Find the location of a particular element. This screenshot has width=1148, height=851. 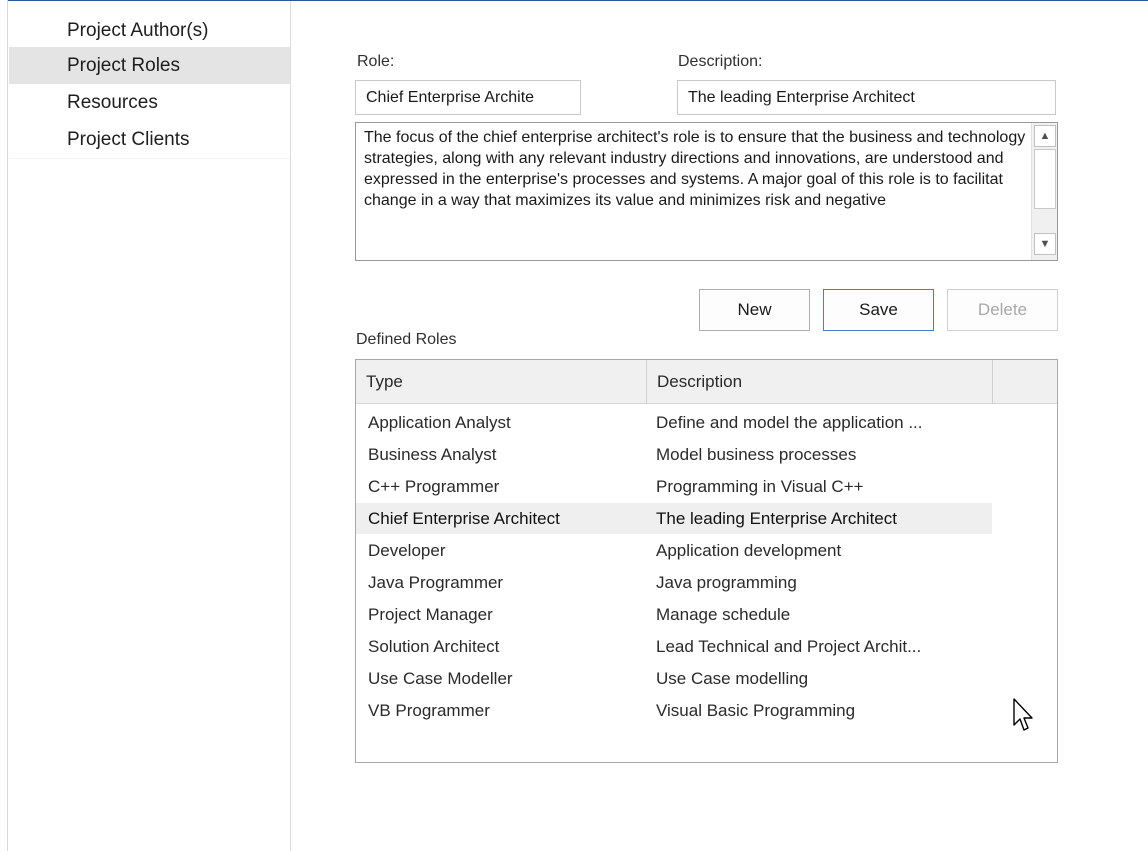

cell-type: Use Case Modeller is located at coordinates (440, 678).